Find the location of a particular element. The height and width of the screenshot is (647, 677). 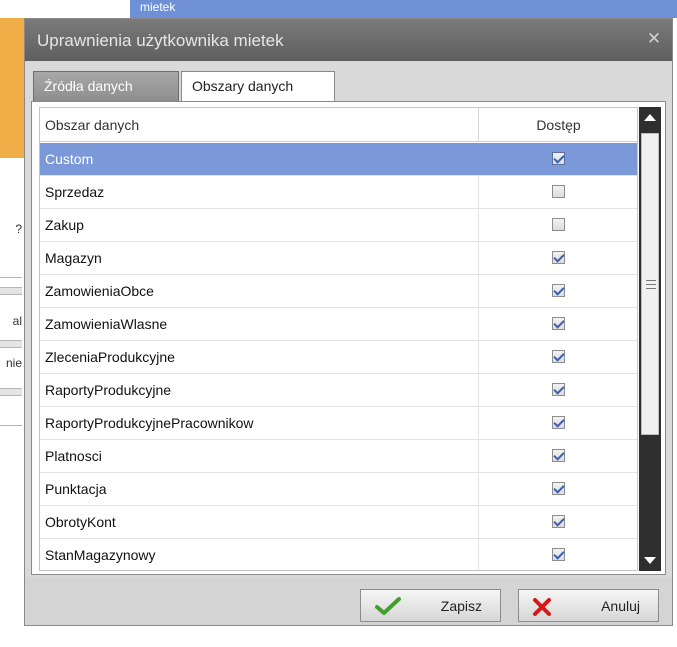

save-button-label: Zapisz is located at coordinates (461, 606).